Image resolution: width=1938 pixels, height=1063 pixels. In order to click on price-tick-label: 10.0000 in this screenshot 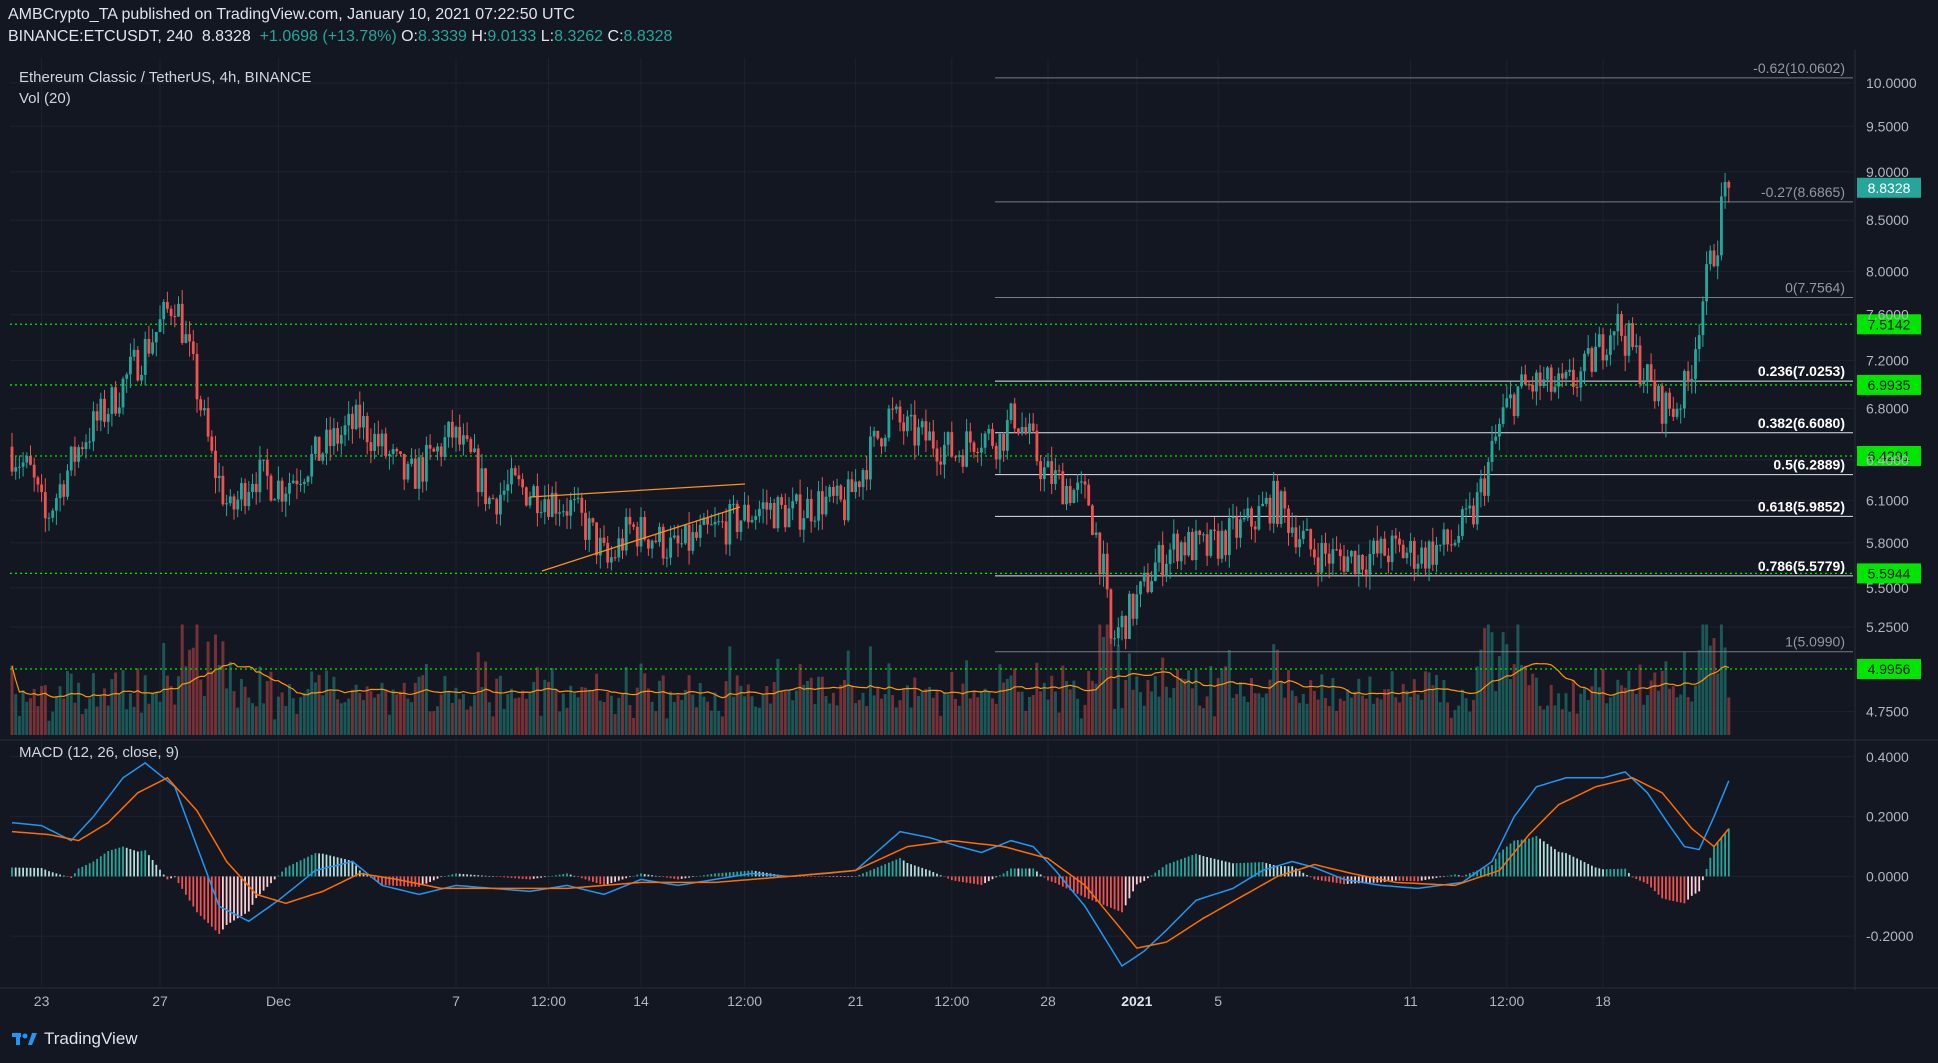, I will do `click(1891, 83)`.